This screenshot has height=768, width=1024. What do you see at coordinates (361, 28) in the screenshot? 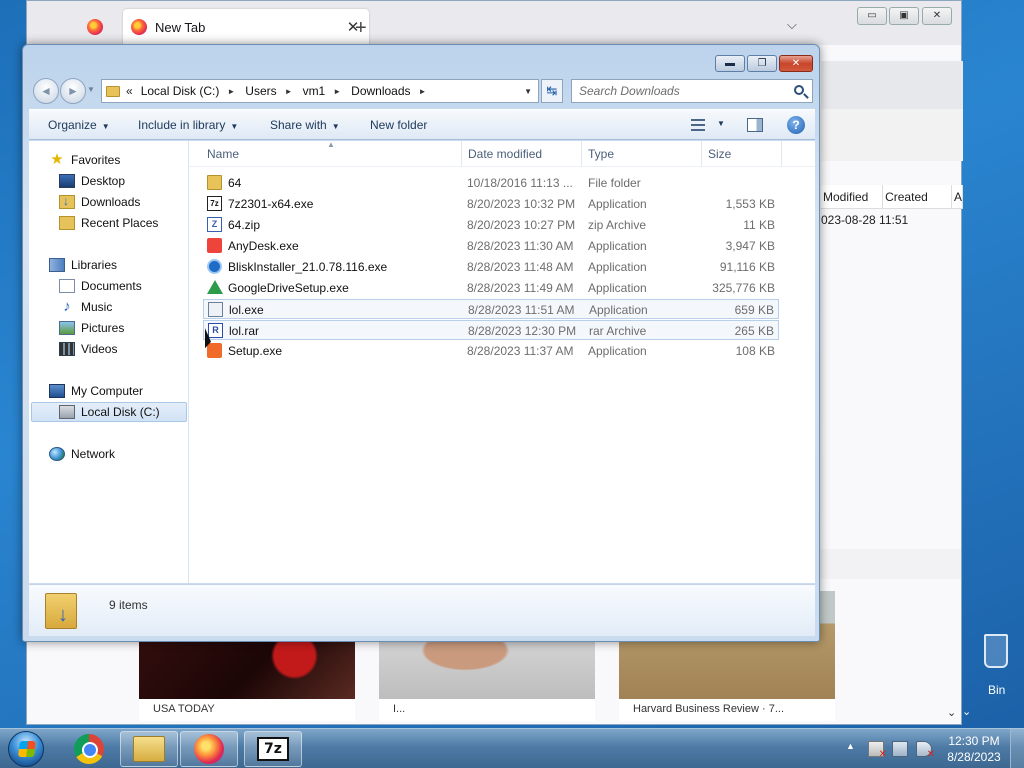
I see `new-tab-button: +` at bounding box center [361, 28].